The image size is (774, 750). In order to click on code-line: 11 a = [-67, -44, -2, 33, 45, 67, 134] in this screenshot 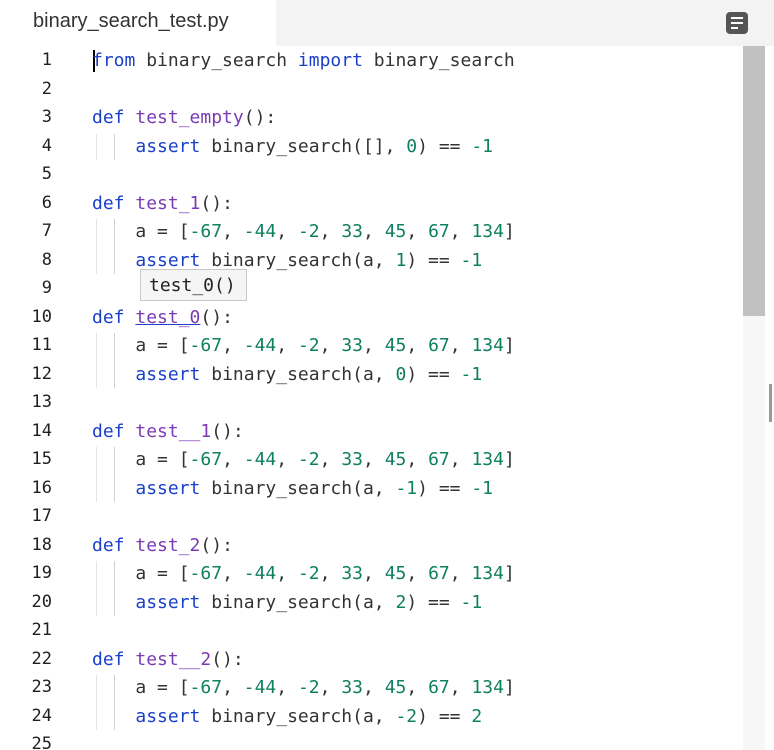, I will do `click(371, 345)`.